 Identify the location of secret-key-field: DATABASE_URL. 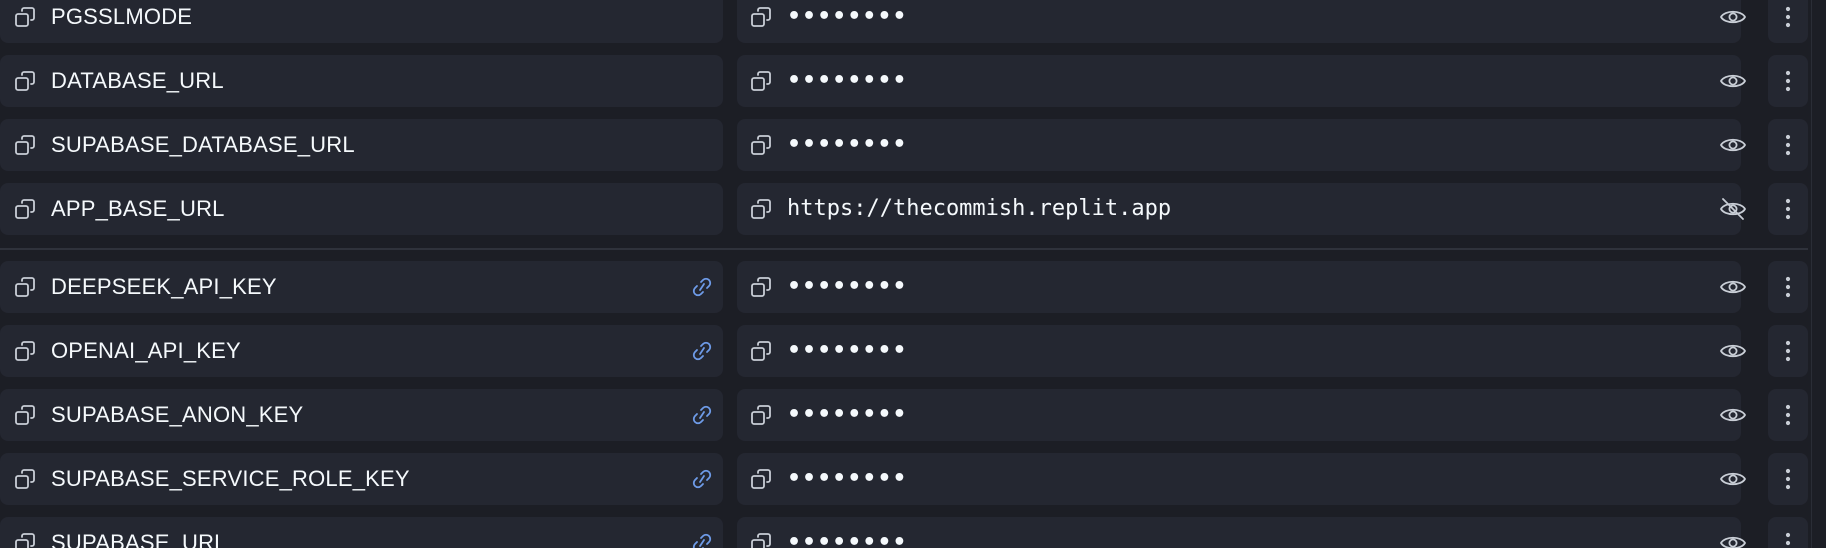
(361, 81).